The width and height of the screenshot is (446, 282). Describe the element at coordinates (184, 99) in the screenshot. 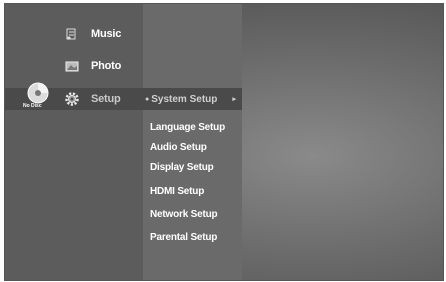

I see `submenu-selected-label: System Setup` at that location.